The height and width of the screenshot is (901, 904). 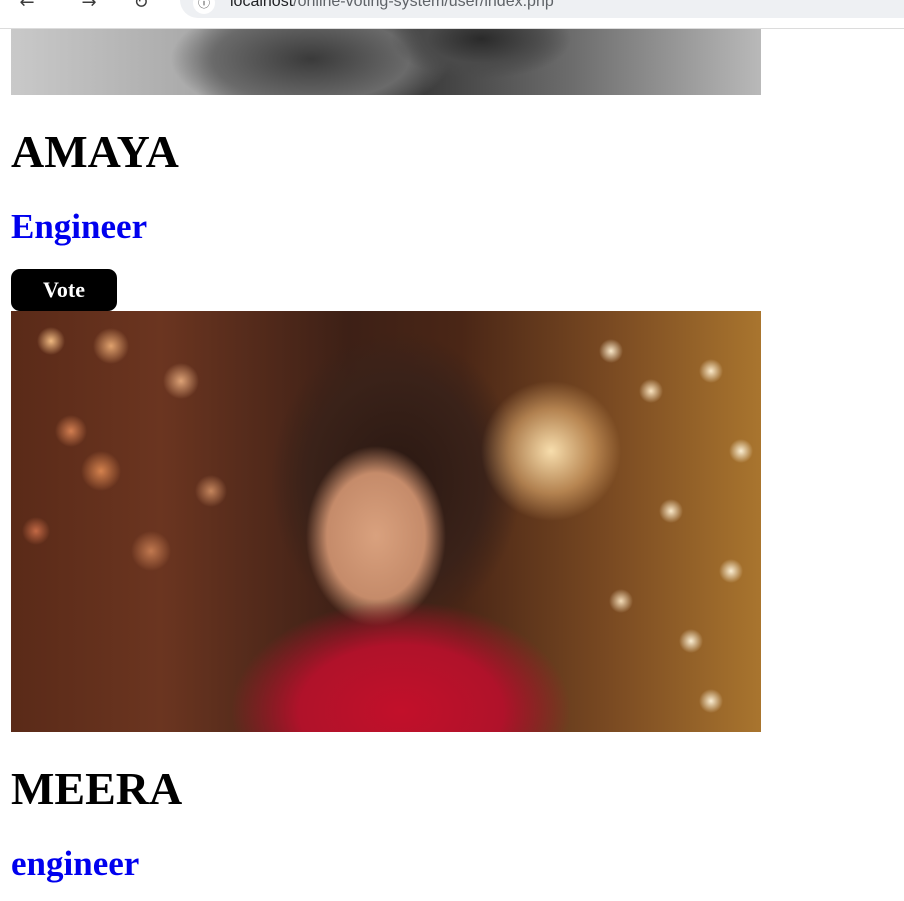 I want to click on candidate-role-meera: engineer, so click(x=75, y=863).